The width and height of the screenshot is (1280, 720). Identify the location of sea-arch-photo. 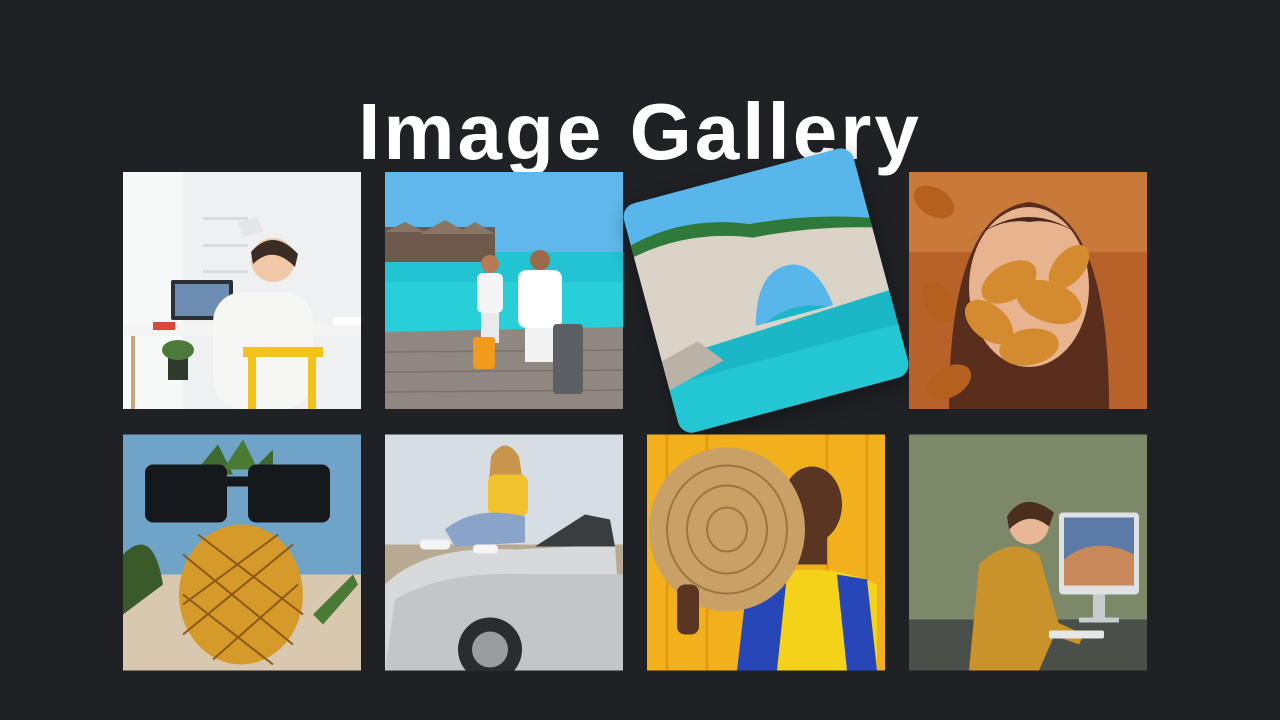
(766, 290).